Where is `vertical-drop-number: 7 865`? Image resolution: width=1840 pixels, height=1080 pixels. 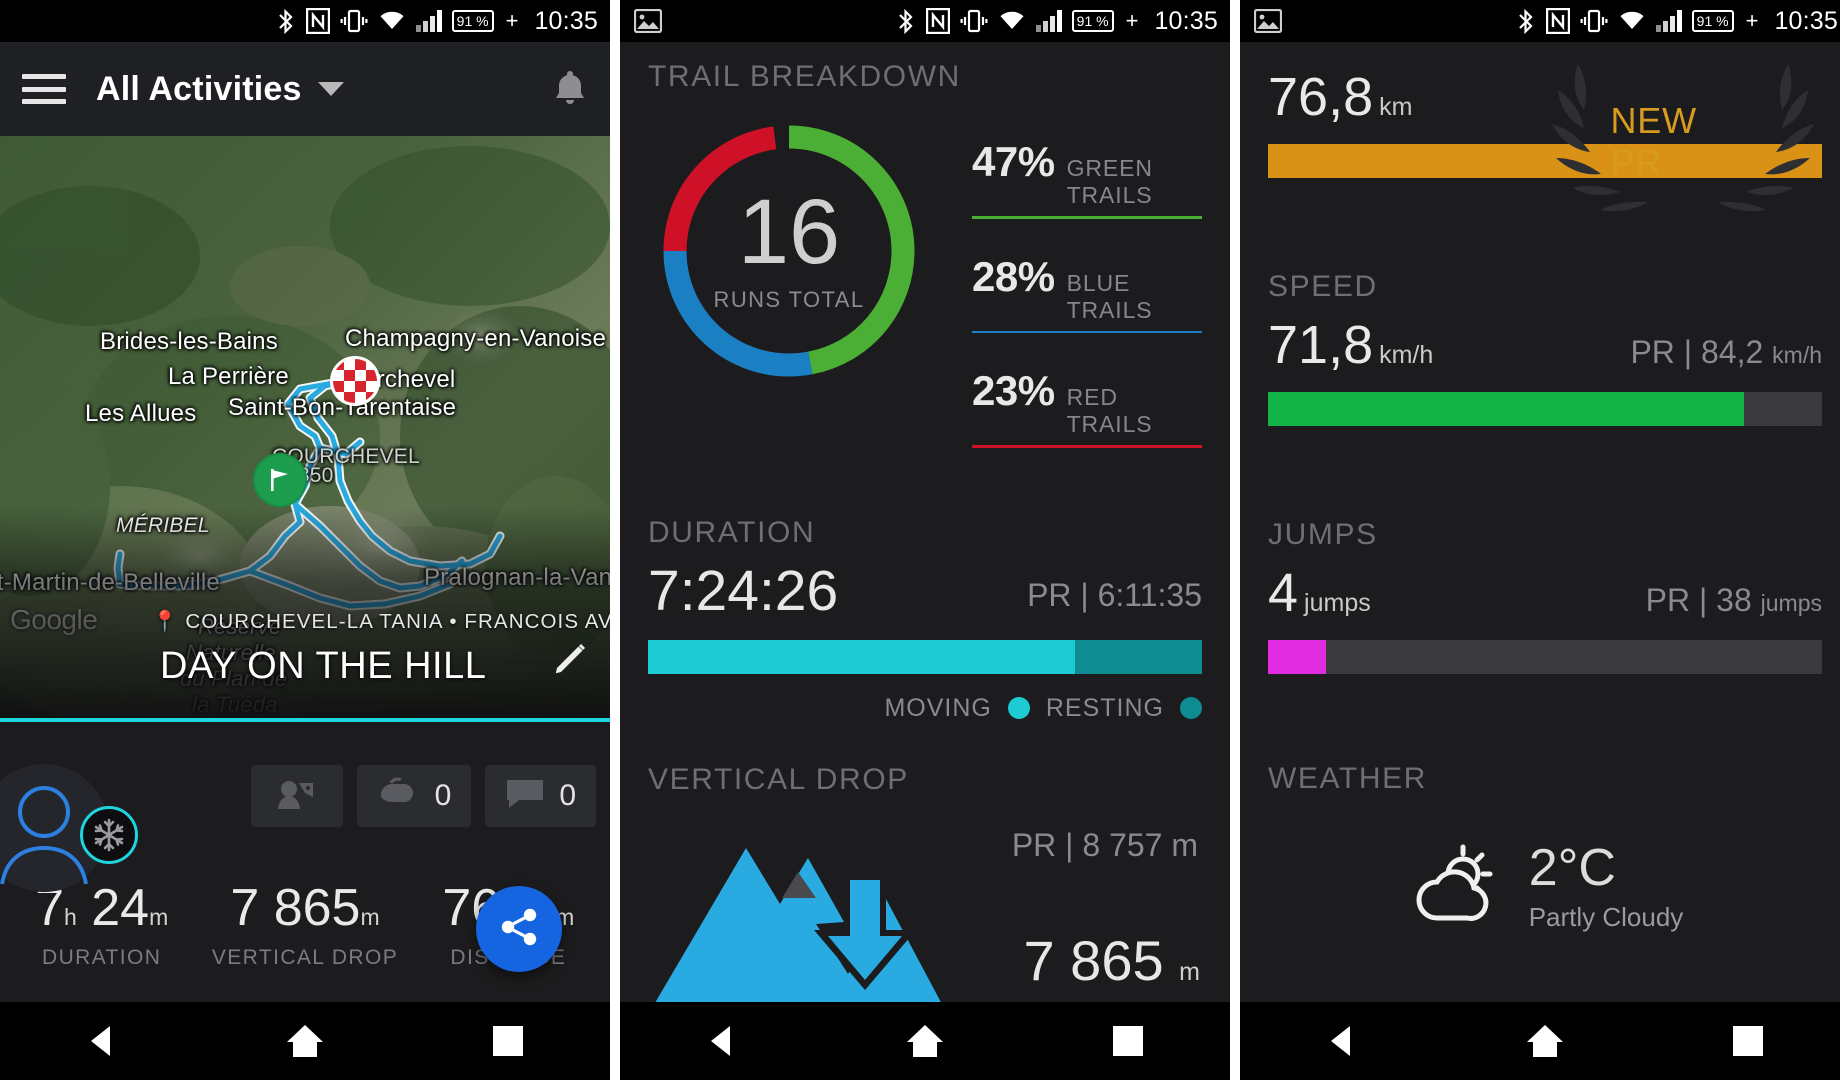
vertical-drop-number: 7 865 is located at coordinates (1093, 960).